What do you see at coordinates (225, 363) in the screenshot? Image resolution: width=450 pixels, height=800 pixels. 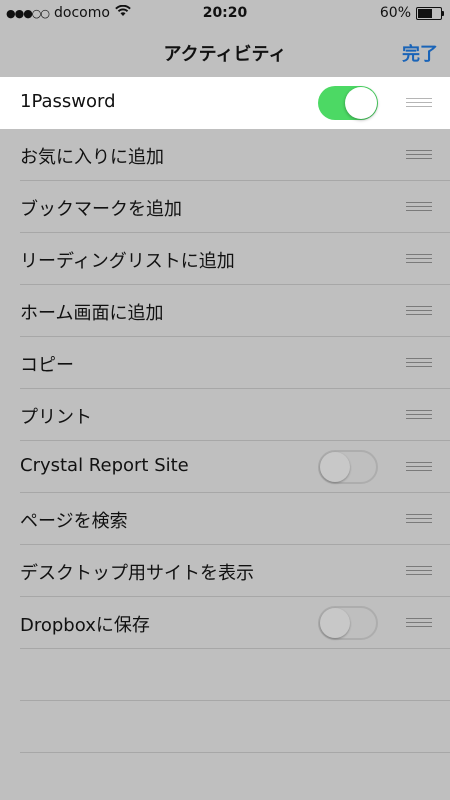 I see `activity-row: コピー` at bounding box center [225, 363].